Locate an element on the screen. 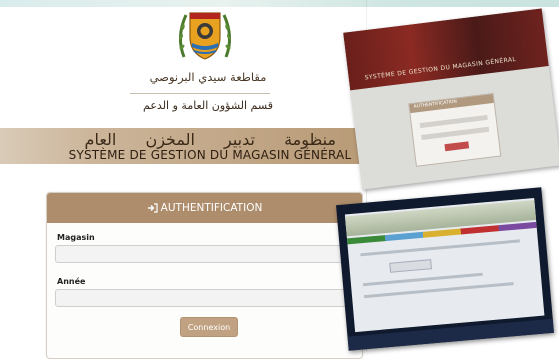  magasin-label: Magasin is located at coordinates (76, 237).